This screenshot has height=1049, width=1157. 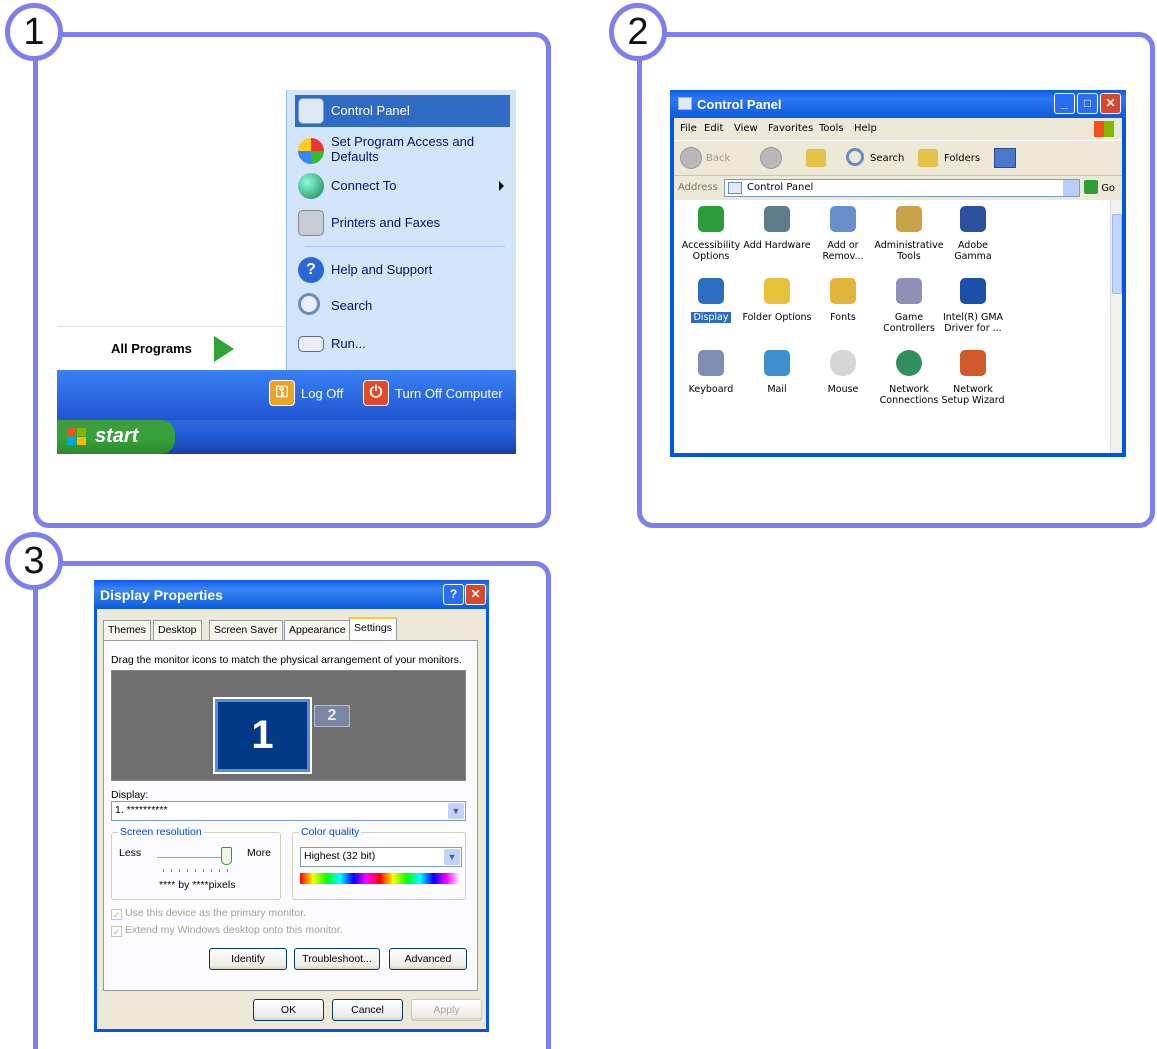 I want to click on cp-item-admin-tools: Administrative Tools, so click(x=909, y=239).